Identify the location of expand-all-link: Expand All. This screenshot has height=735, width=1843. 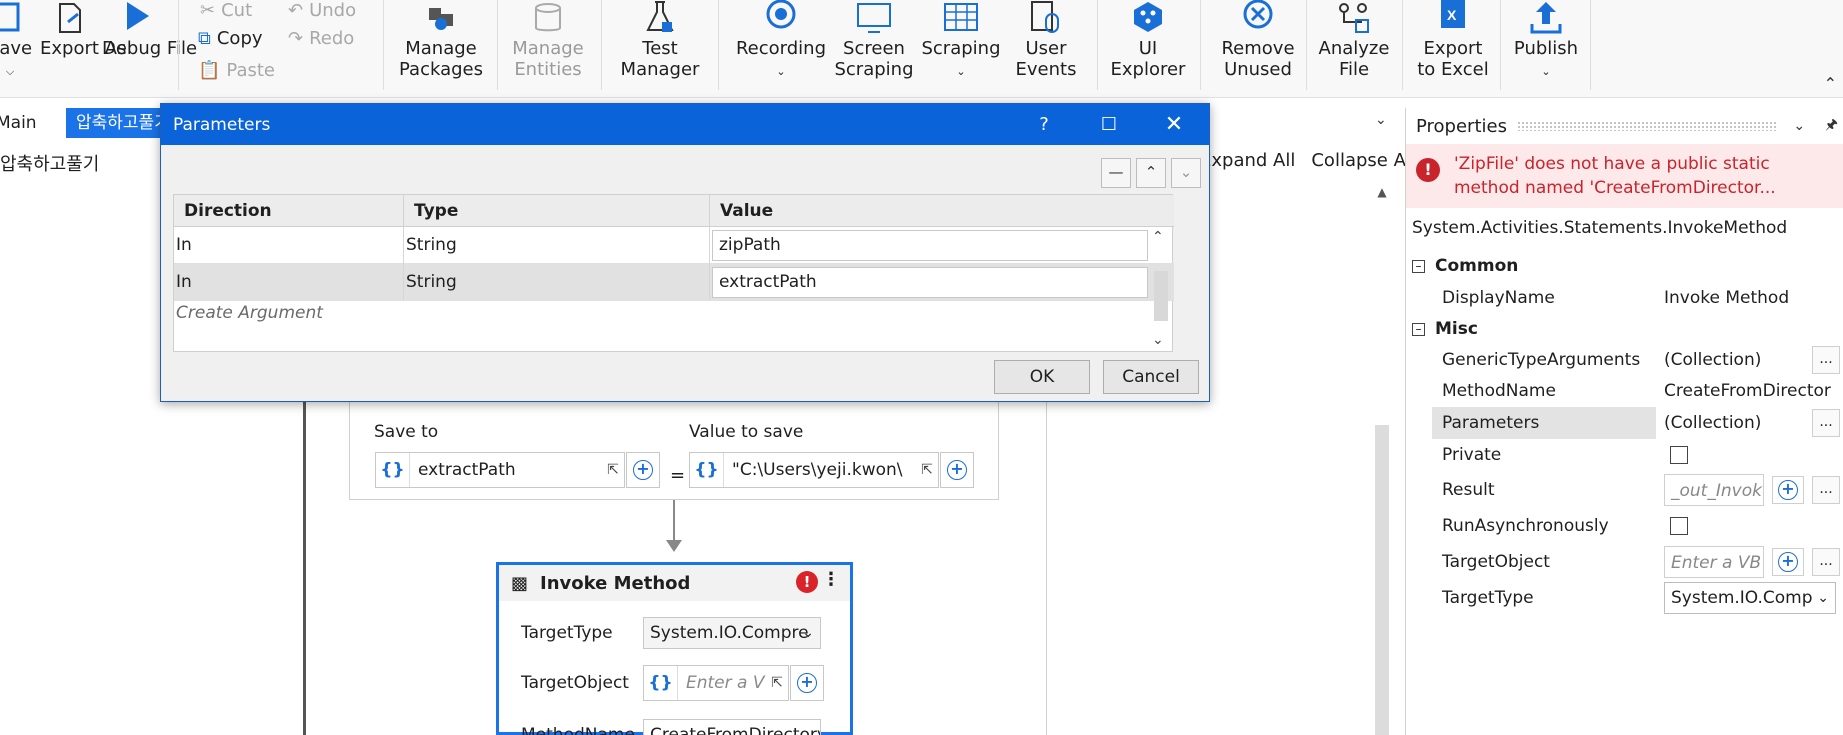
(1247, 160).